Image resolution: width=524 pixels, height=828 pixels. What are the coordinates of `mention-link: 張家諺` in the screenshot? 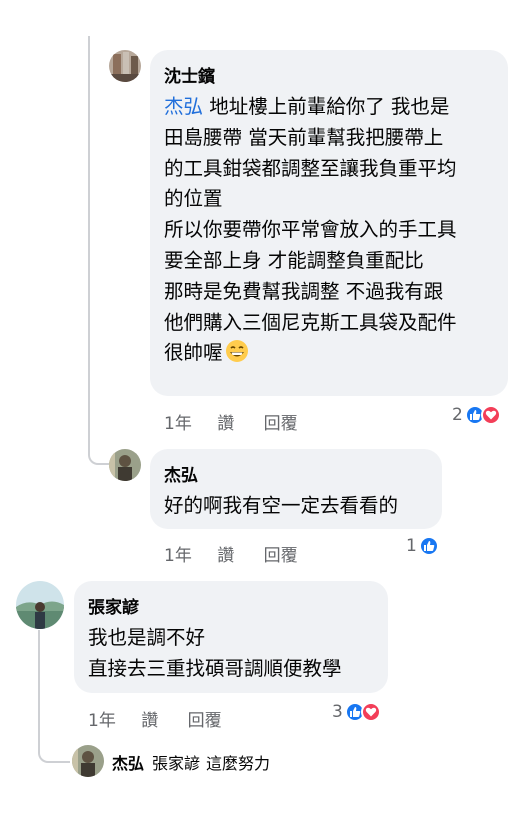 It's located at (176, 762).